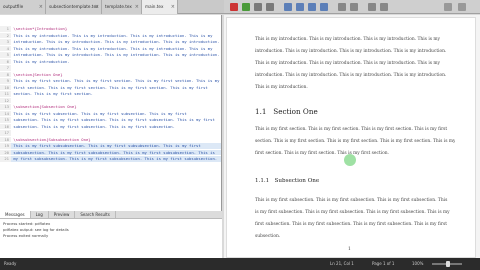  I want to click on code-line: 13 \subsection{Subsection One}, so click(110, 107).